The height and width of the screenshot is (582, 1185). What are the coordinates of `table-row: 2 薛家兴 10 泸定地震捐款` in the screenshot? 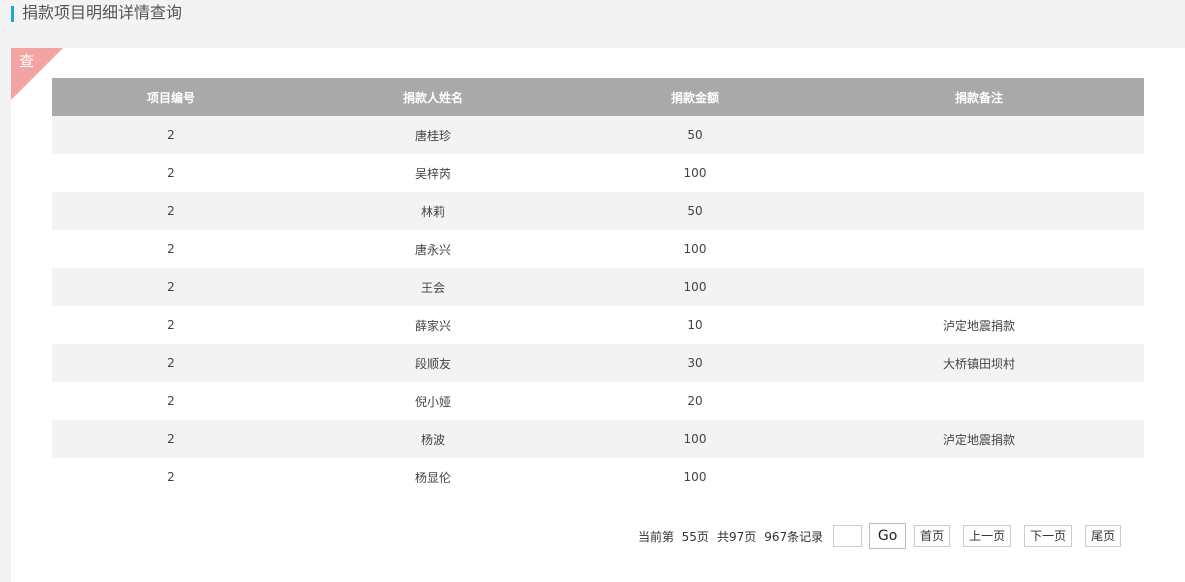 It's located at (598, 325).